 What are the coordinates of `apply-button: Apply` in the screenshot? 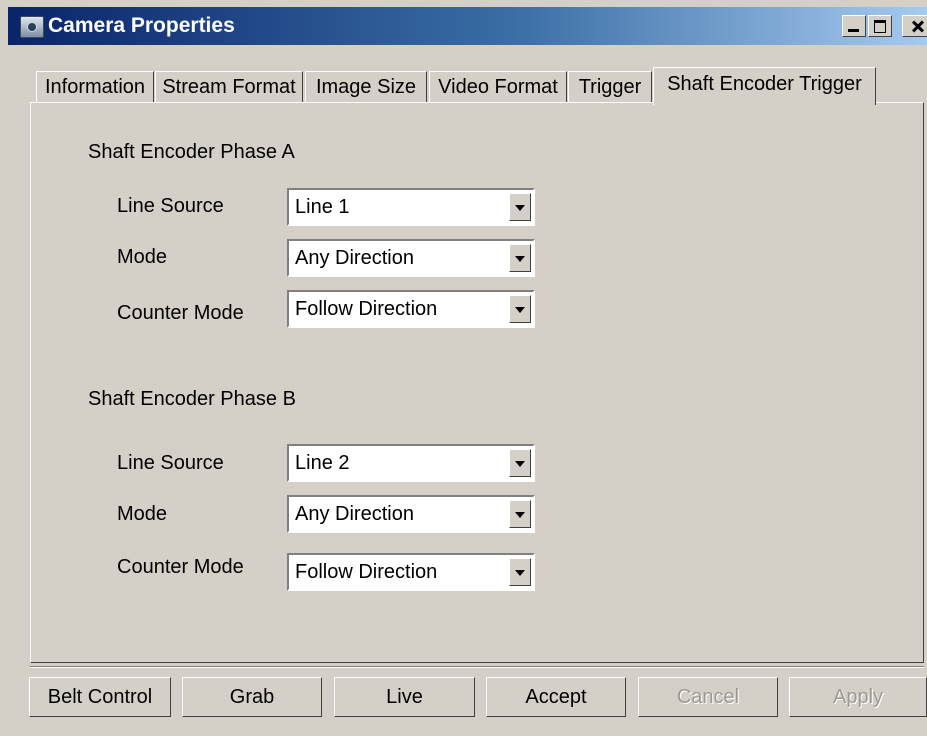 It's located at (858, 697).